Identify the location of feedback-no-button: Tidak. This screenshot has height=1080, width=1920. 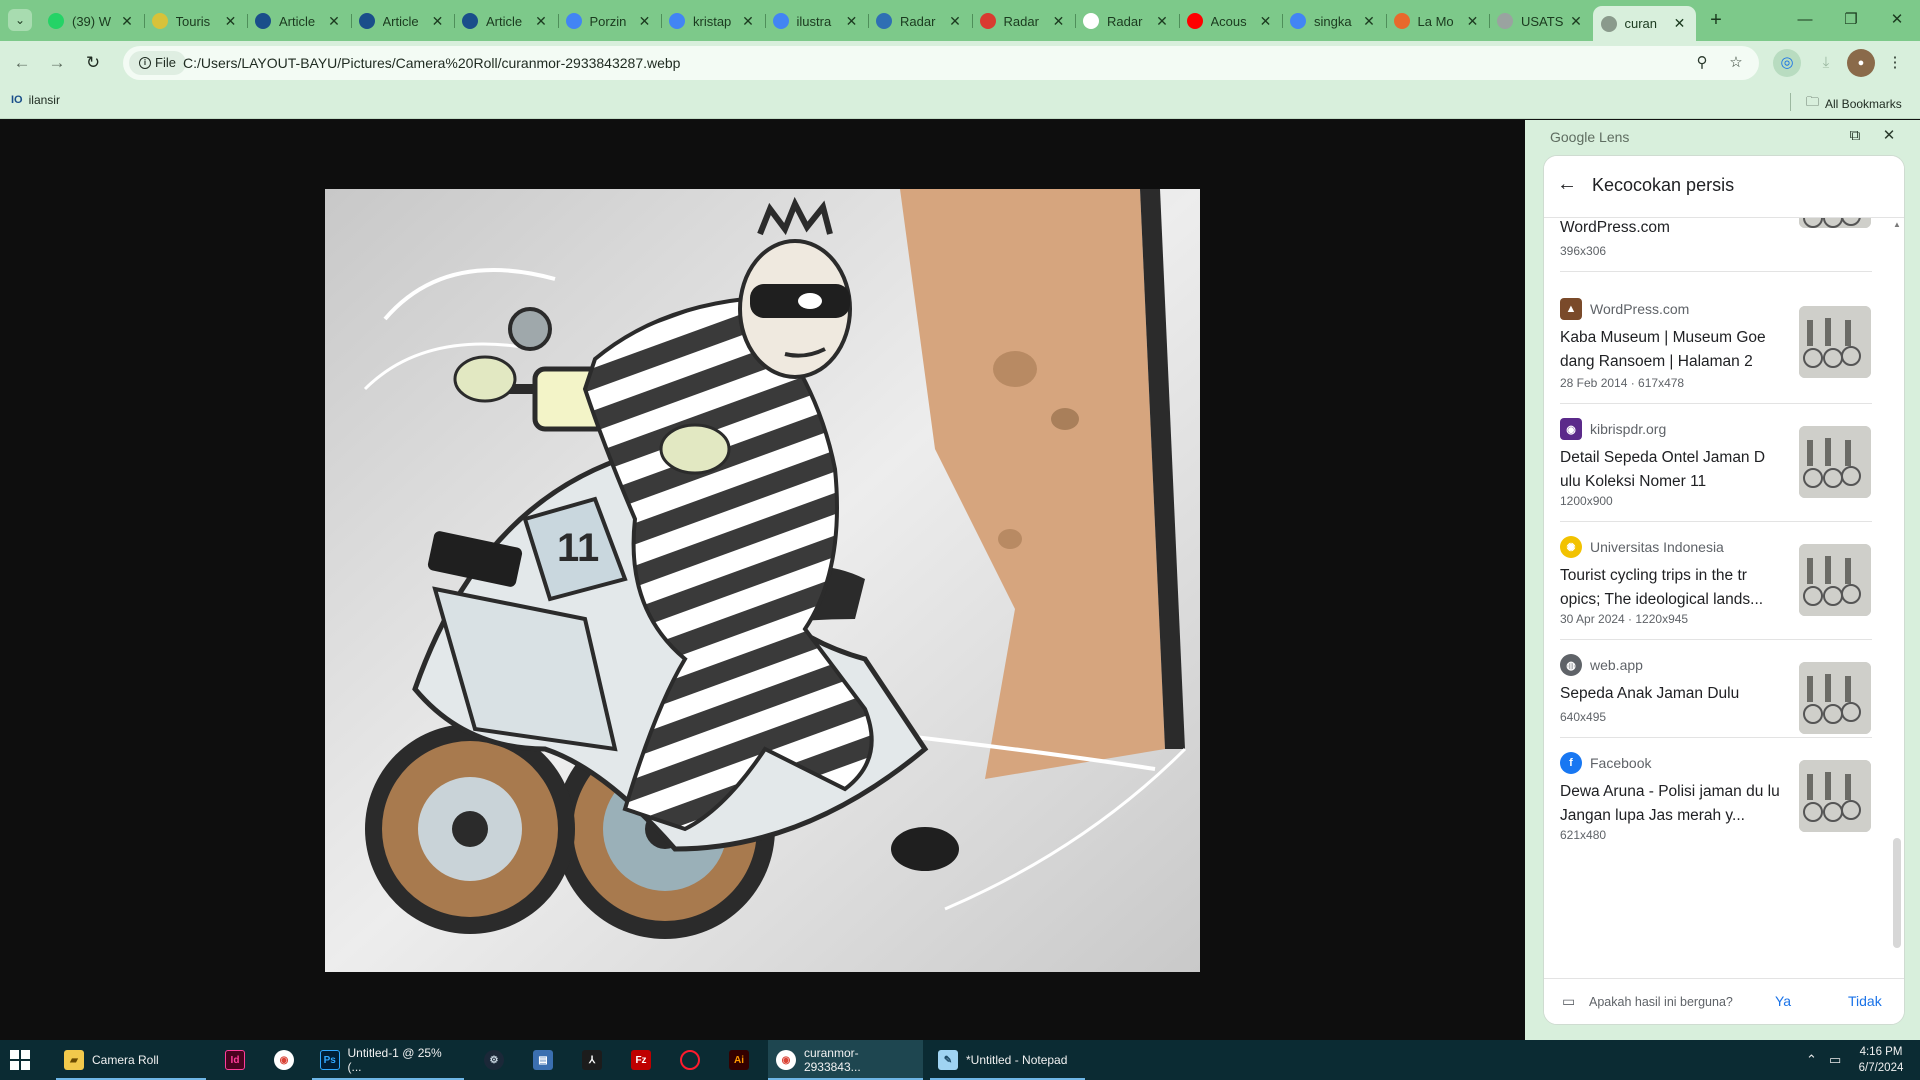
(1865, 1001).